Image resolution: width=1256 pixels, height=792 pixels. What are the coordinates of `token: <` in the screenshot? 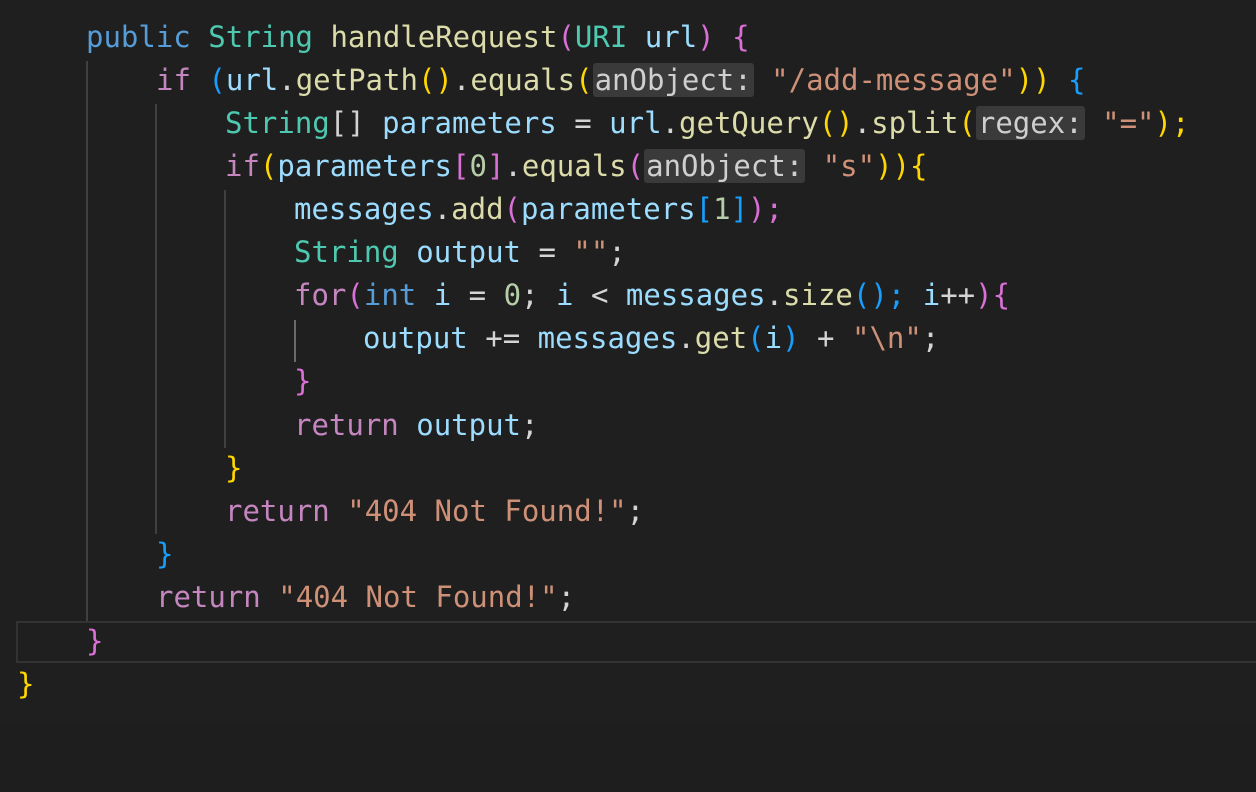 It's located at (599, 295).